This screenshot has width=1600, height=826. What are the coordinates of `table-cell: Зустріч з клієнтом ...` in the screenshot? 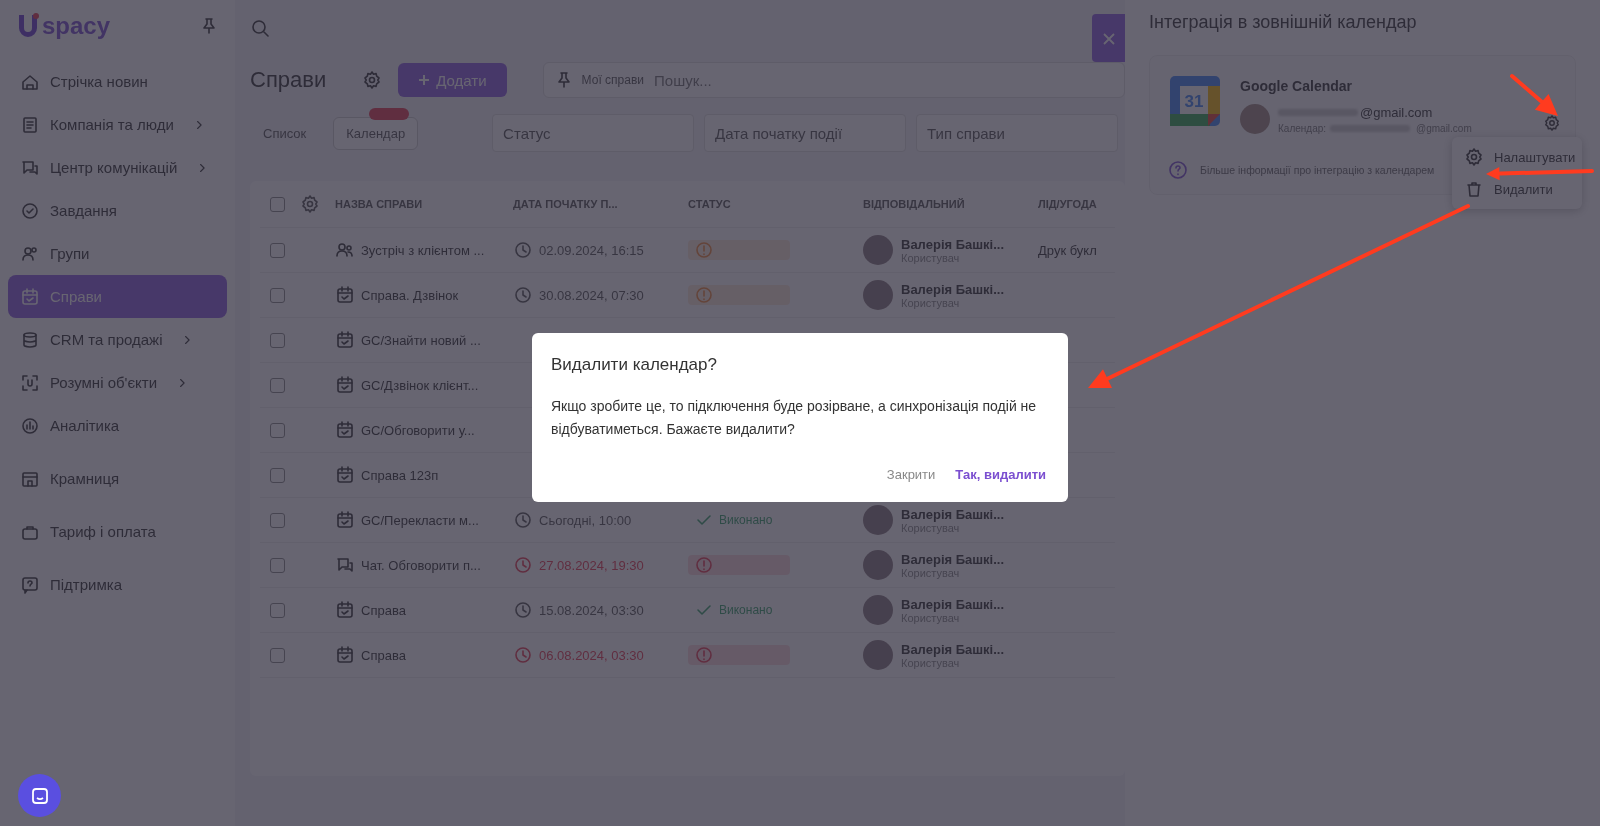 It's located at (423, 250).